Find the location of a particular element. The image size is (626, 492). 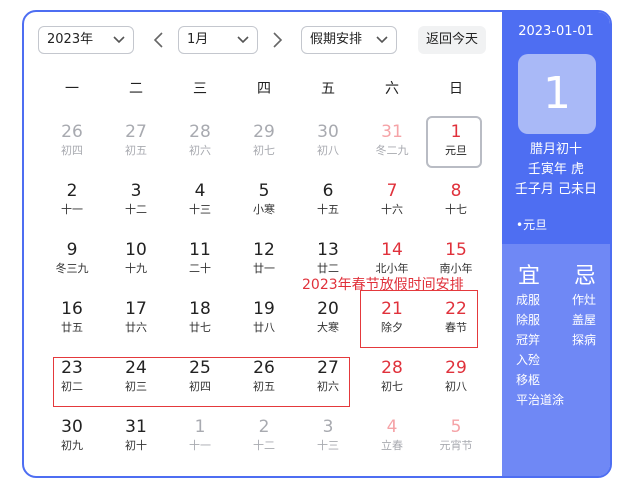

lunar-label: 十三 is located at coordinates (328, 445).